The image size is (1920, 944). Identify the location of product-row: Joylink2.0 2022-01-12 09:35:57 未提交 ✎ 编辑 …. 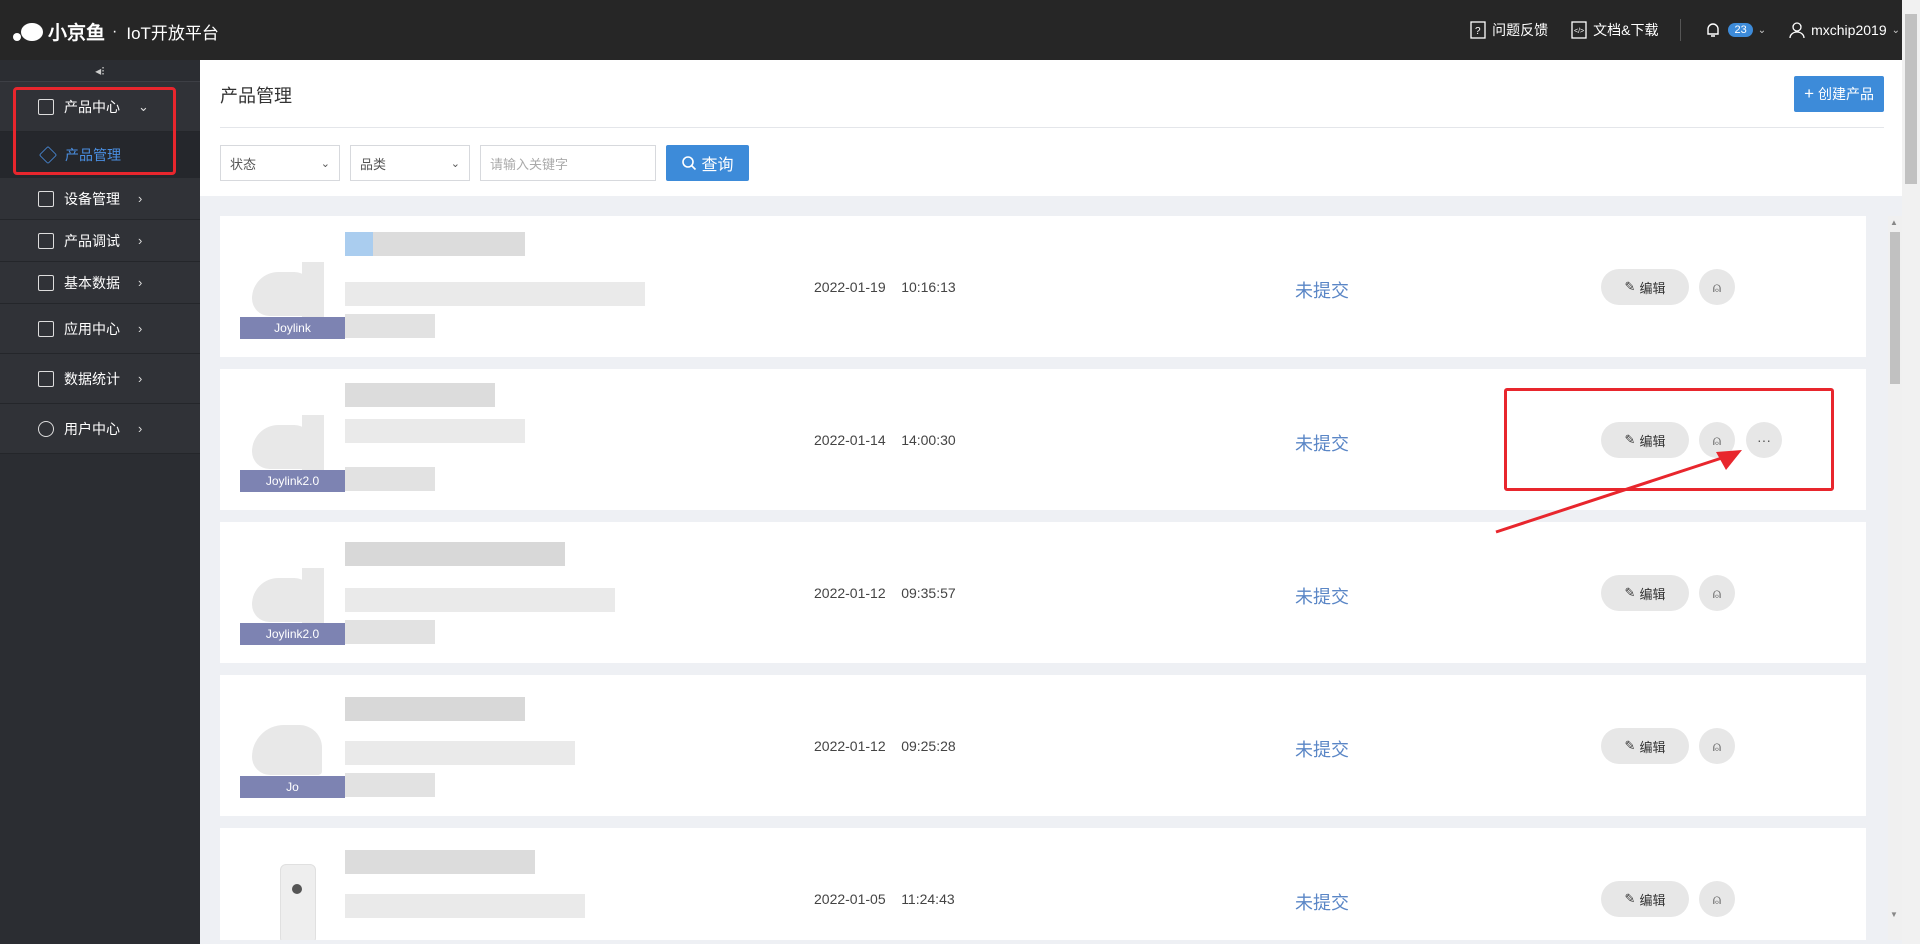
(1043, 592).